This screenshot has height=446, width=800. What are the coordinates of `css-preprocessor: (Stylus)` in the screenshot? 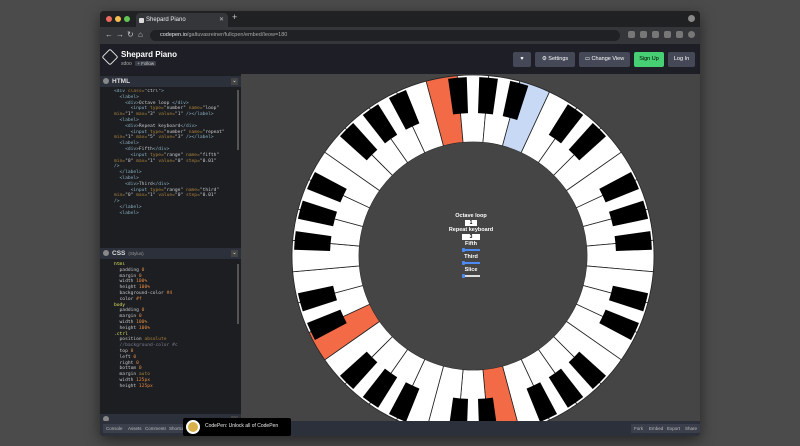 It's located at (136, 253).